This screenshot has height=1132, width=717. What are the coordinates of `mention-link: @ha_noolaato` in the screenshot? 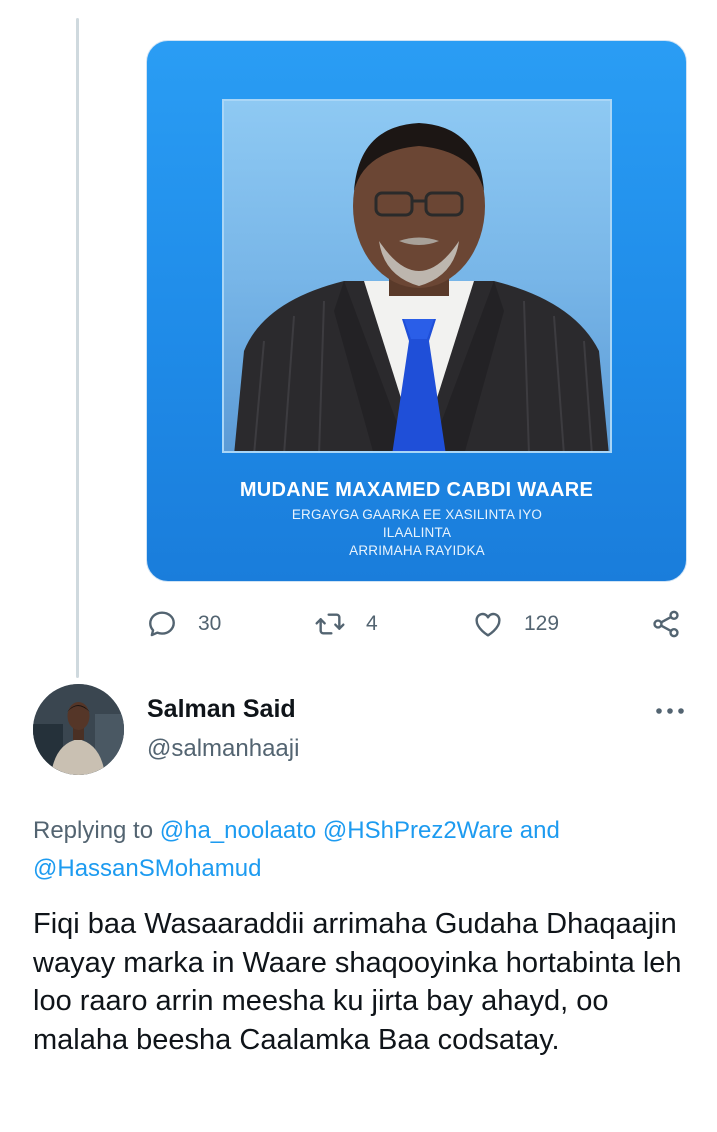 It's located at (238, 830).